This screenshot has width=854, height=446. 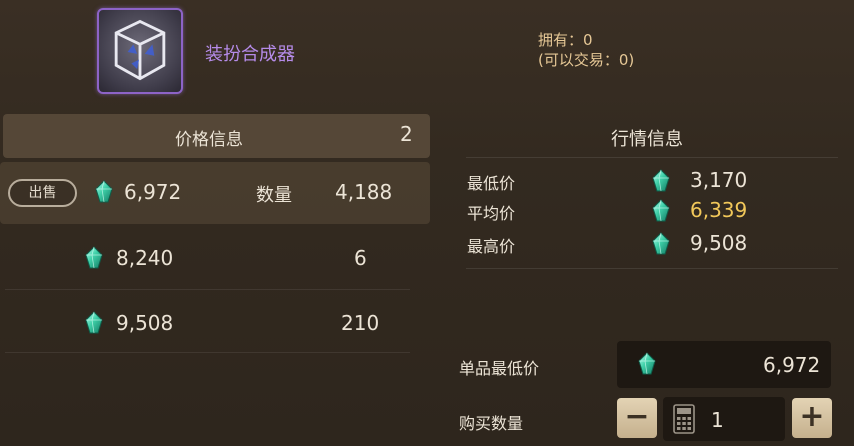 What do you see at coordinates (565, 40) in the screenshot?
I see `owned-count: 拥有：0` at bounding box center [565, 40].